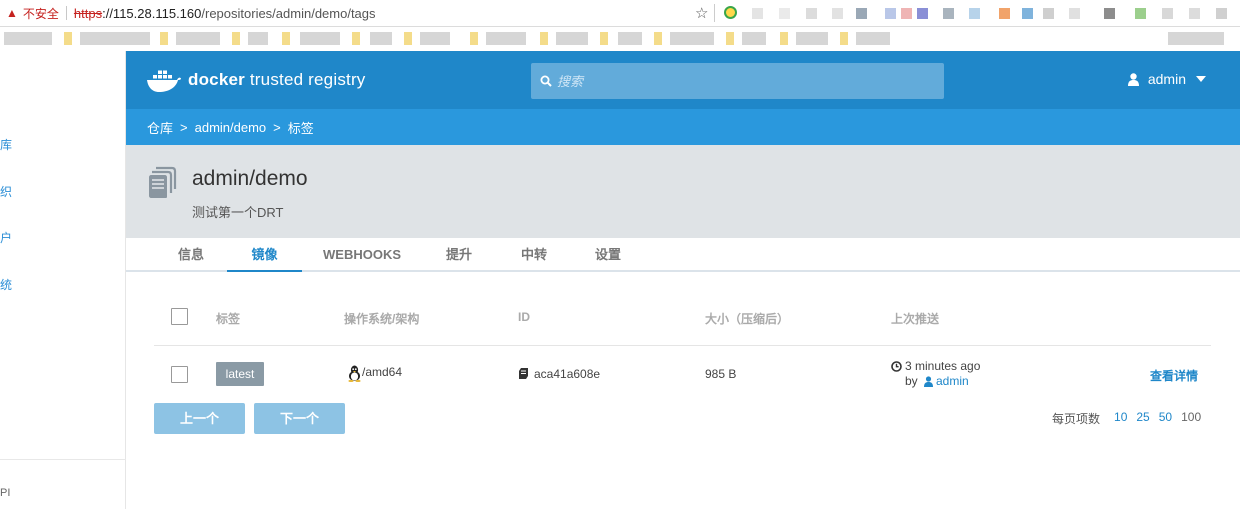  What do you see at coordinates (179, 316) in the screenshot?
I see `select-all-checkbox` at bounding box center [179, 316].